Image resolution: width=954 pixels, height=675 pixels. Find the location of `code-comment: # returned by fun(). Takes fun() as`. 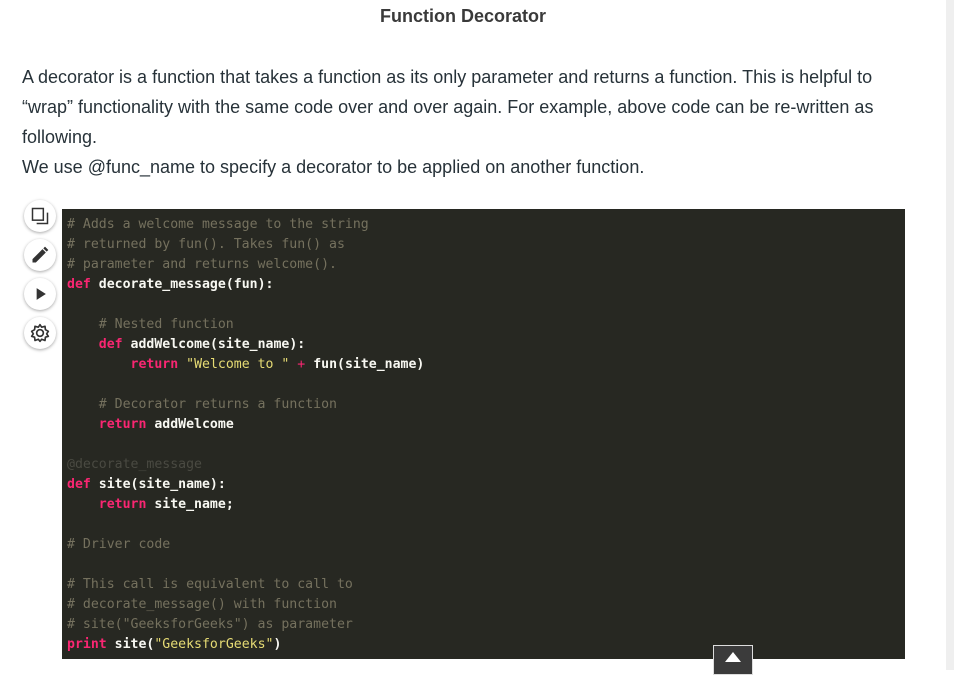

code-comment: # returned by fun(). Takes fun() as is located at coordinates (206, 244).